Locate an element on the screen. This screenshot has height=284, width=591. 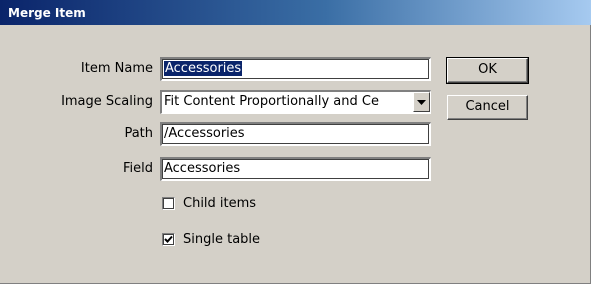
image-scaling-label: Image Scaling is located at coordinates (107, 101).